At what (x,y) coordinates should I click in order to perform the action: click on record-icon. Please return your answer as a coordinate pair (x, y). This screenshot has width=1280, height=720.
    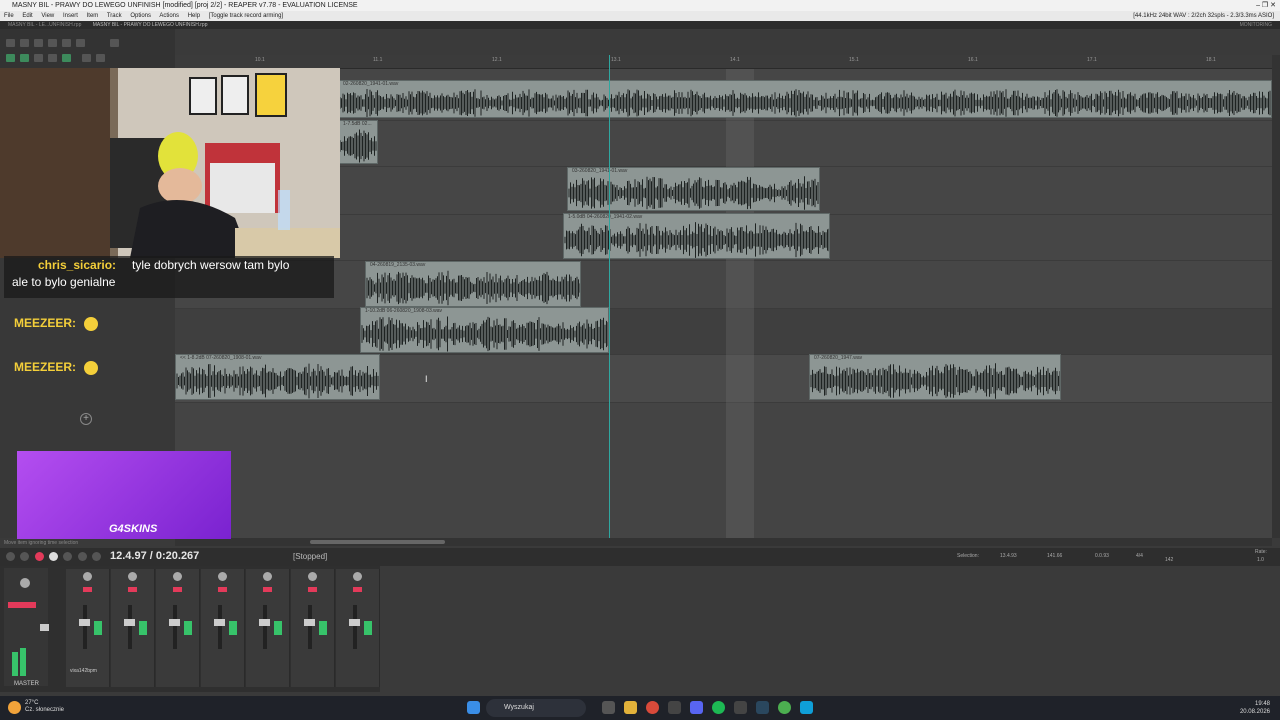
    Looking at the image, I should click on (39, 556).